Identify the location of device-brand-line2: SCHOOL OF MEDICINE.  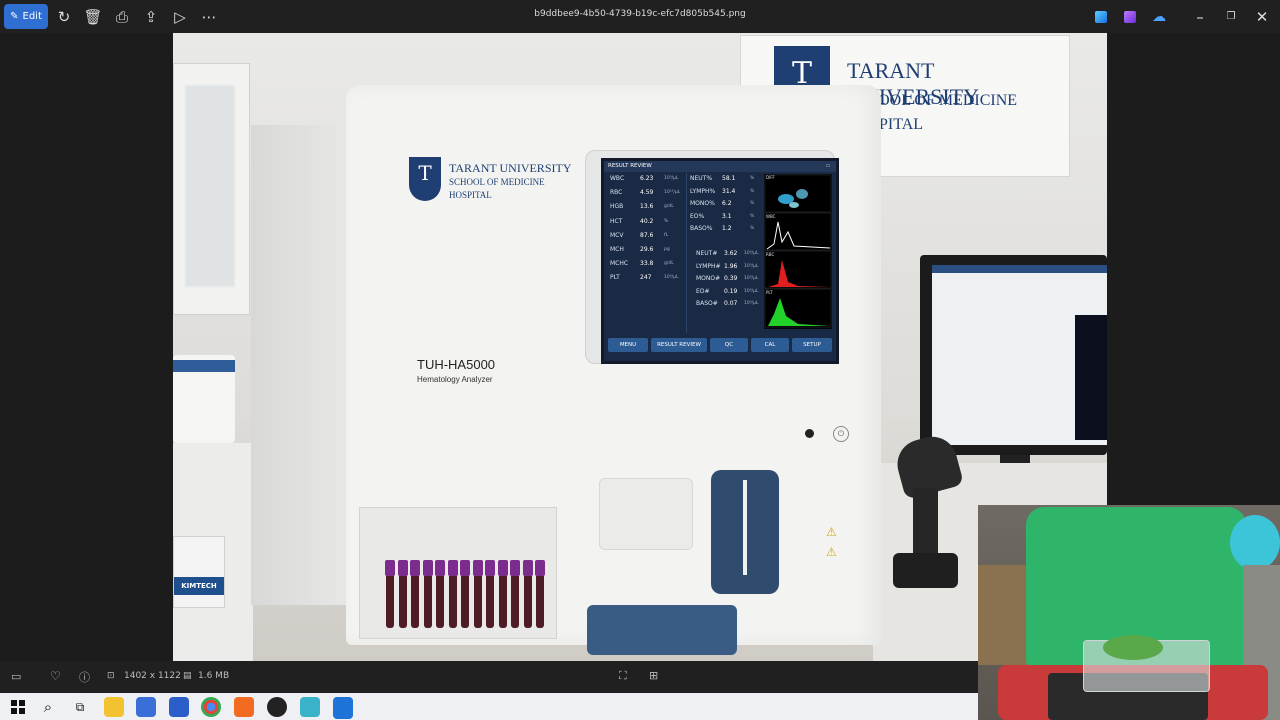
(497, 182).